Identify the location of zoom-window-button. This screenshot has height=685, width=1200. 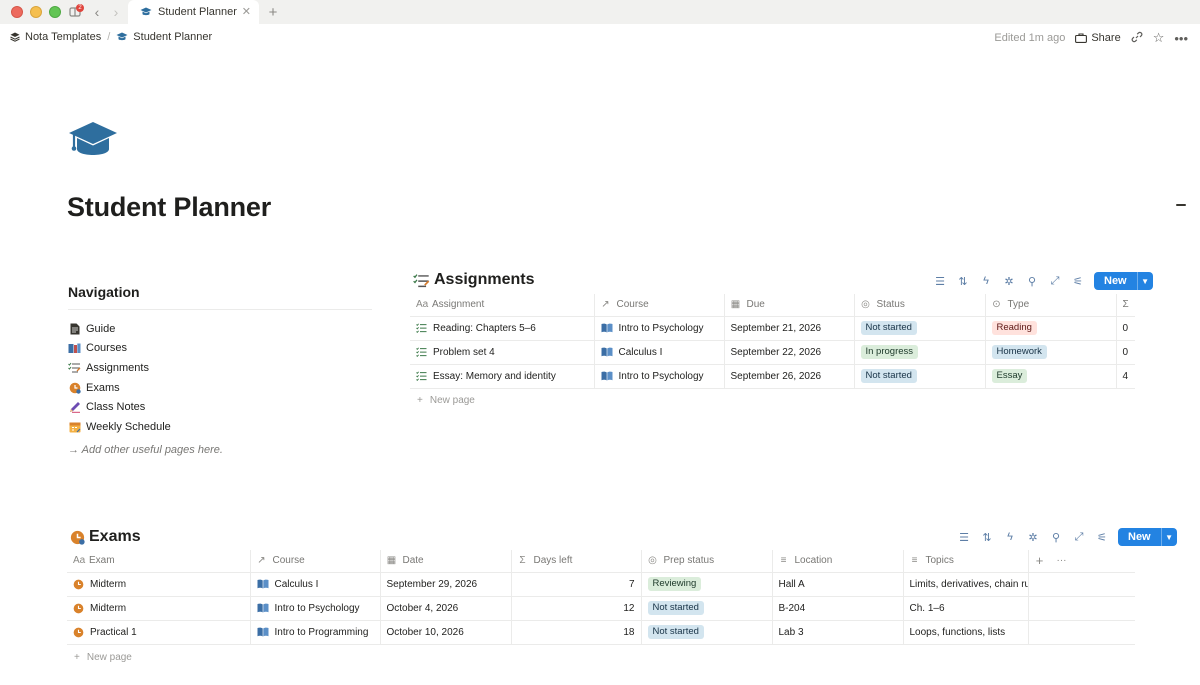
(55, 12).